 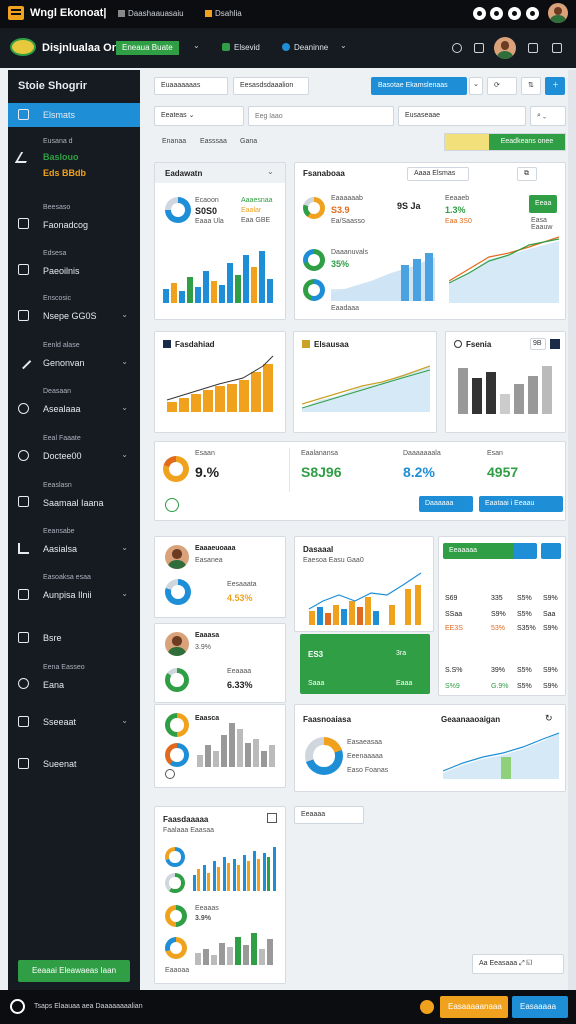 What do you see at coordinates (514, 13) in the screenshot?
I see `notification-icon` at bounding box center [514, 13].